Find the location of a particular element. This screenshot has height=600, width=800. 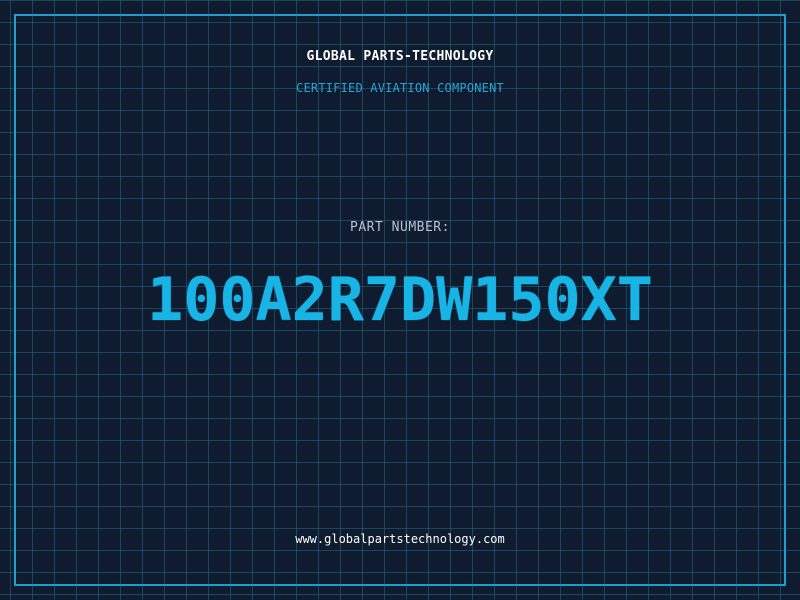

tagline: CERTIFIED AVIATION COMPONENT is located at coordinates (400, 88).